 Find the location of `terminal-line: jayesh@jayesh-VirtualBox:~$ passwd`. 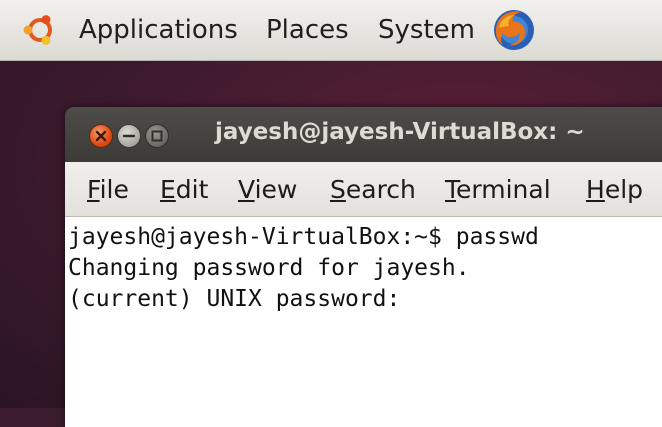

terminal-line: jayesh@jayesh-VirtualBox:~$ passwd is located at coordinates (303, 237).